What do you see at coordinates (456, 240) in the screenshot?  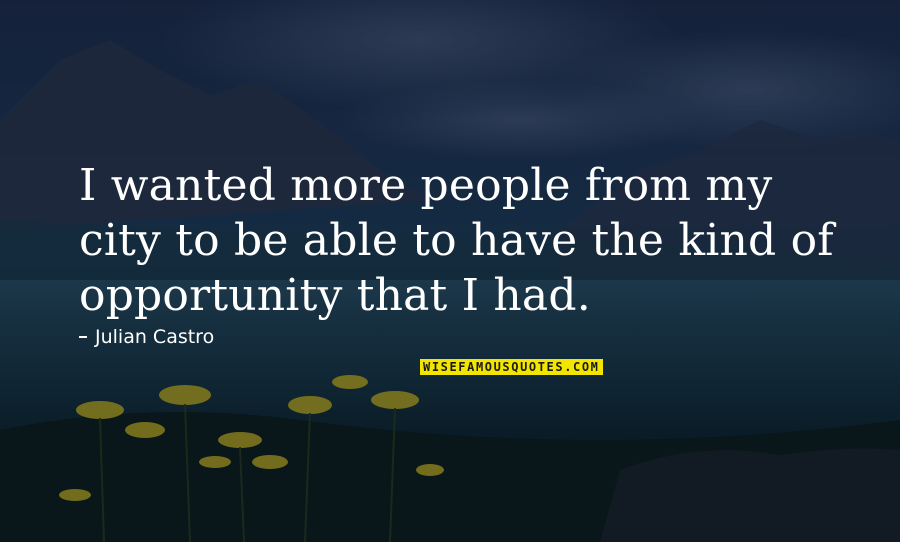 I see `quote-line: city to be able to have the kind of` at bounding box center [456, 240].